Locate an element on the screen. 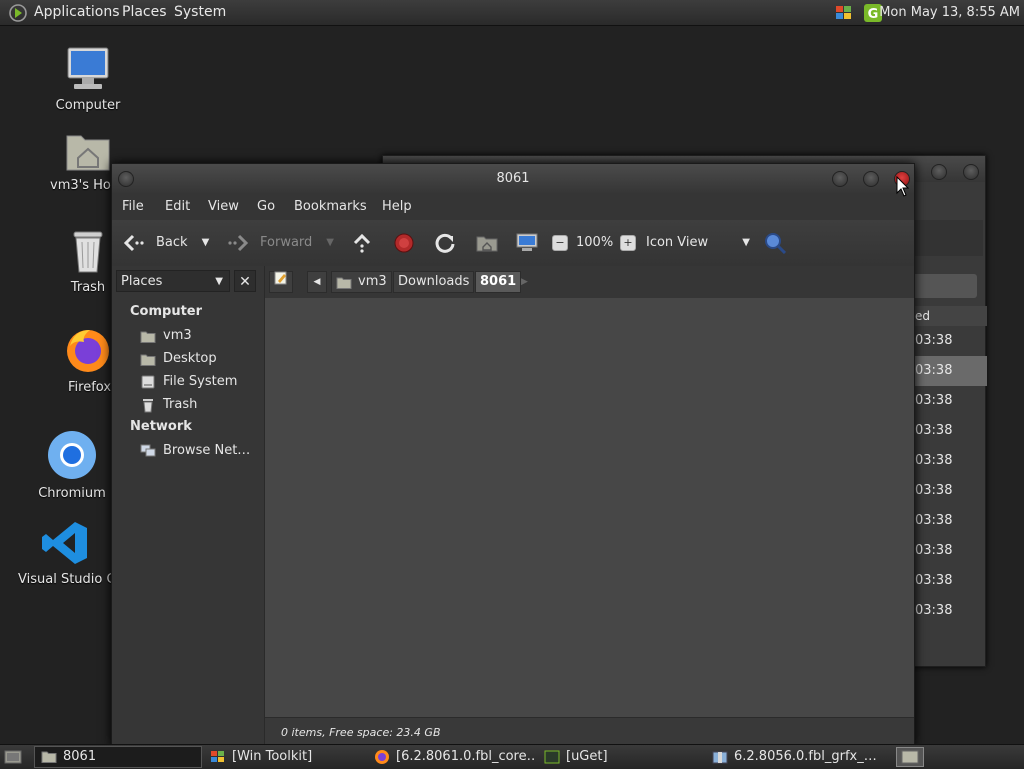 The image size is (1024, 769). computer-button is located at coordinates (527, 243).